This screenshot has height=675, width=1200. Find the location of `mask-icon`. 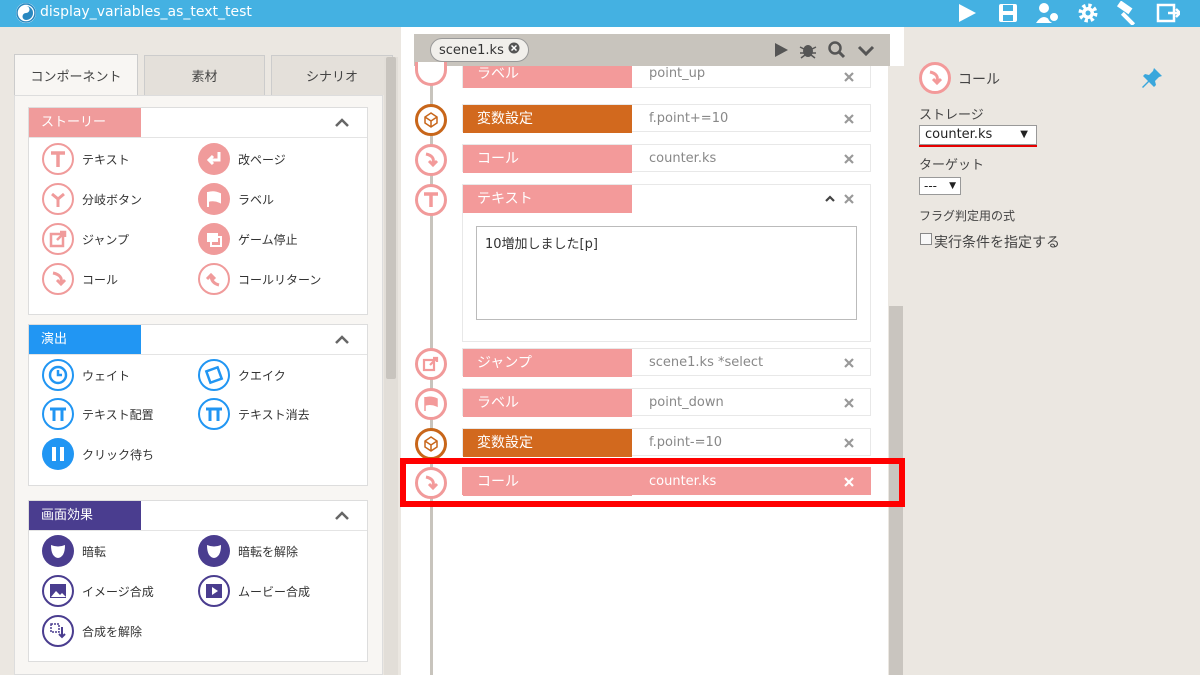

mask-icon is located at coordinates (58, 551).